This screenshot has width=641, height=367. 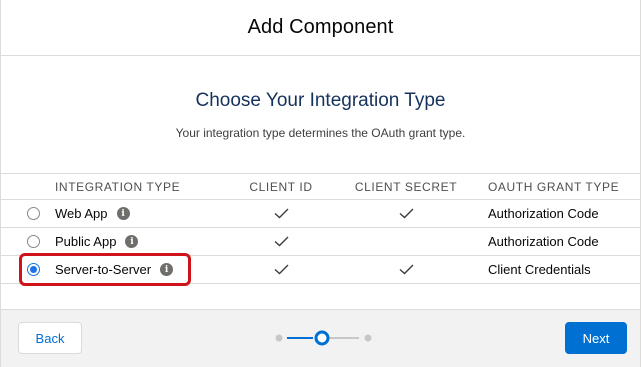 I want to click on table-row-public-app: Public App i Authorization Code, so click(x=320, y=242).